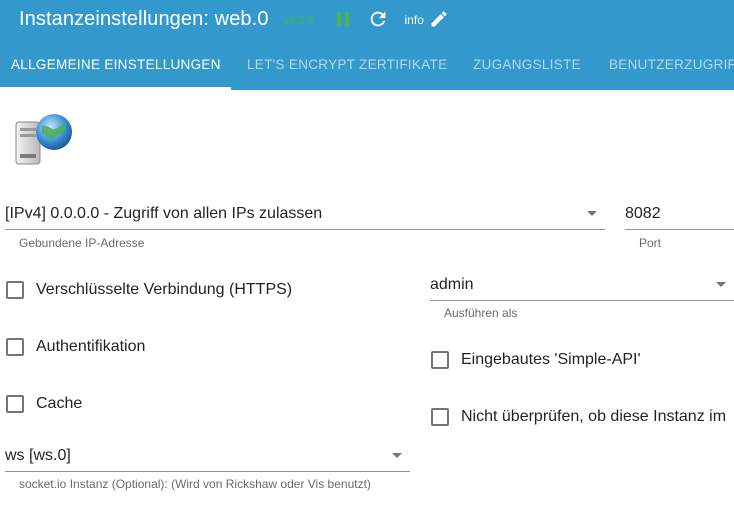 Image resolution: width=734 pixels, height=511 pixels. Describe the element at coordinates (440, 417) in the screenshot. I see `no-check-checkbox` at that location.